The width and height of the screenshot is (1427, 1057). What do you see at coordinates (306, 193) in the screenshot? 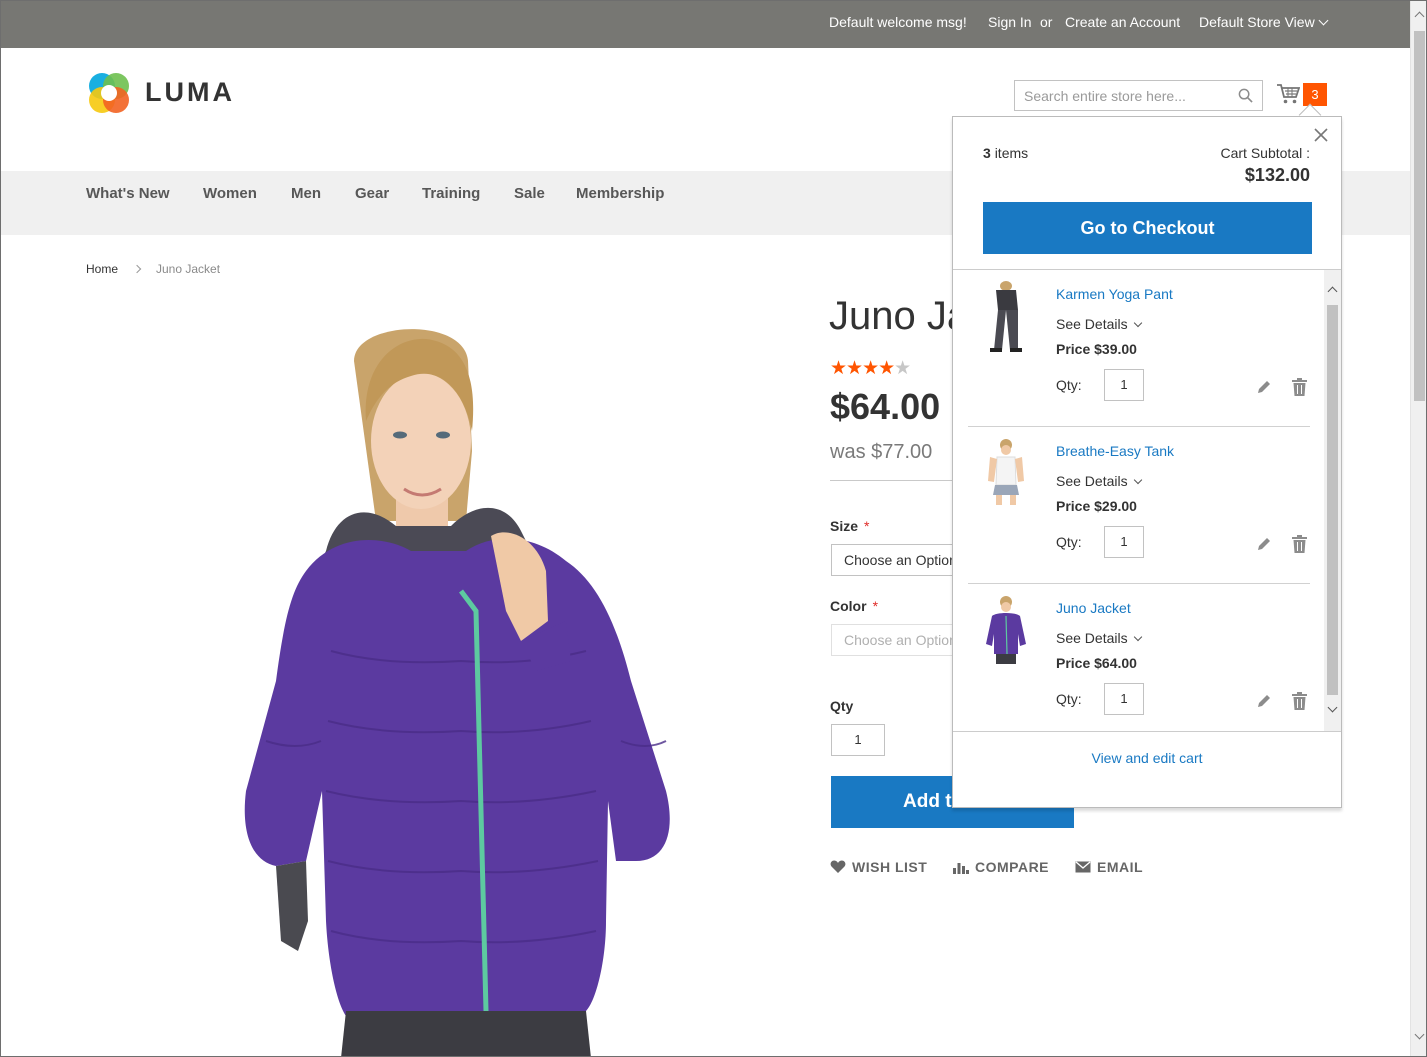
I see `nav-item-men: Men` at bounding box center [306, 193].